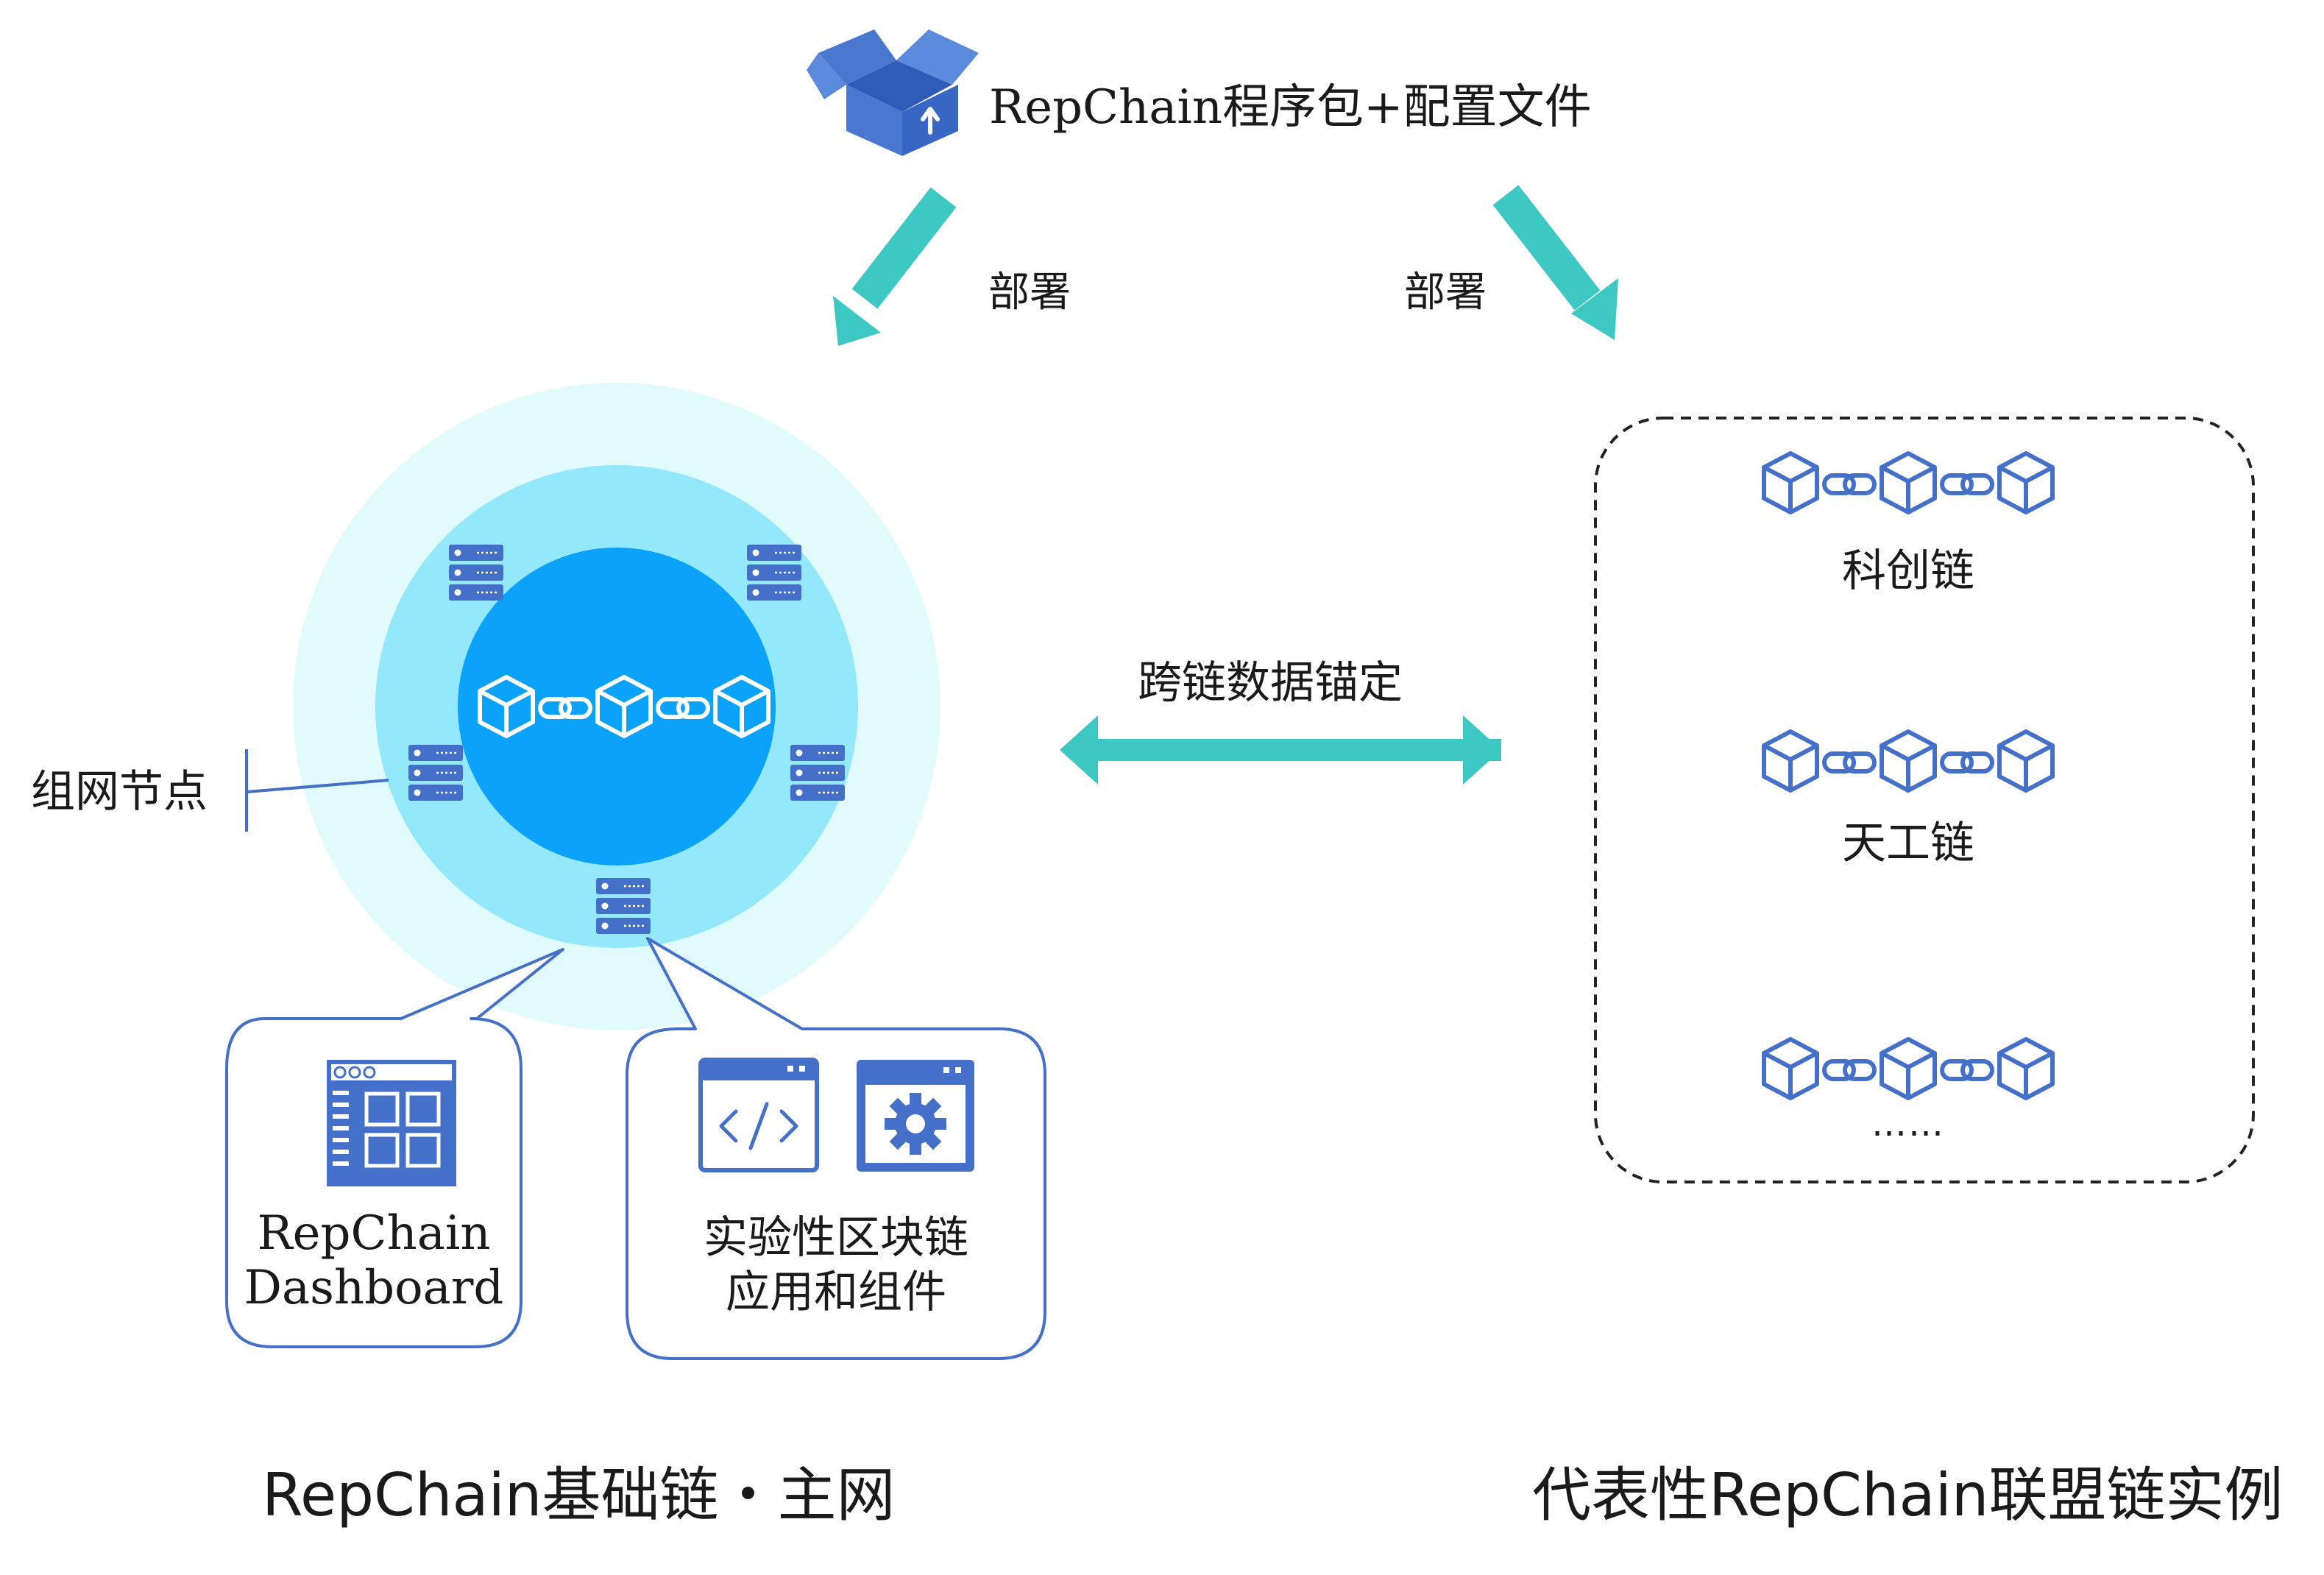  I want to click on apps-label-line1: 实验性区块链, so click(836, 1238).